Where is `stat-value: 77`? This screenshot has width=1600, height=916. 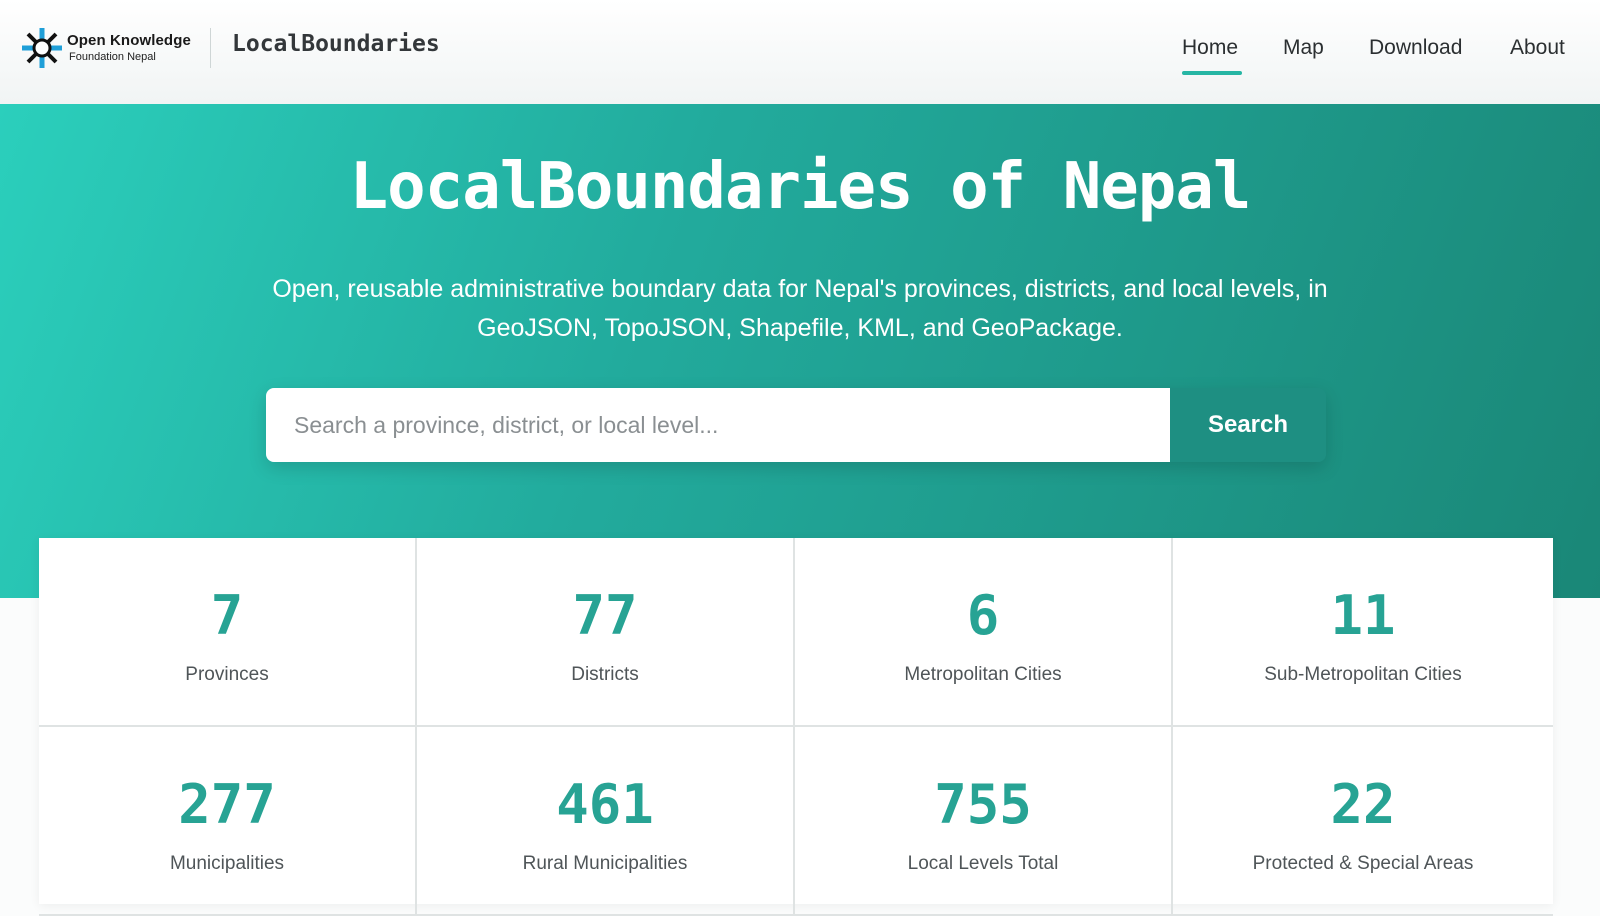
stat-value: 77 is located at coordinates (605, 615).